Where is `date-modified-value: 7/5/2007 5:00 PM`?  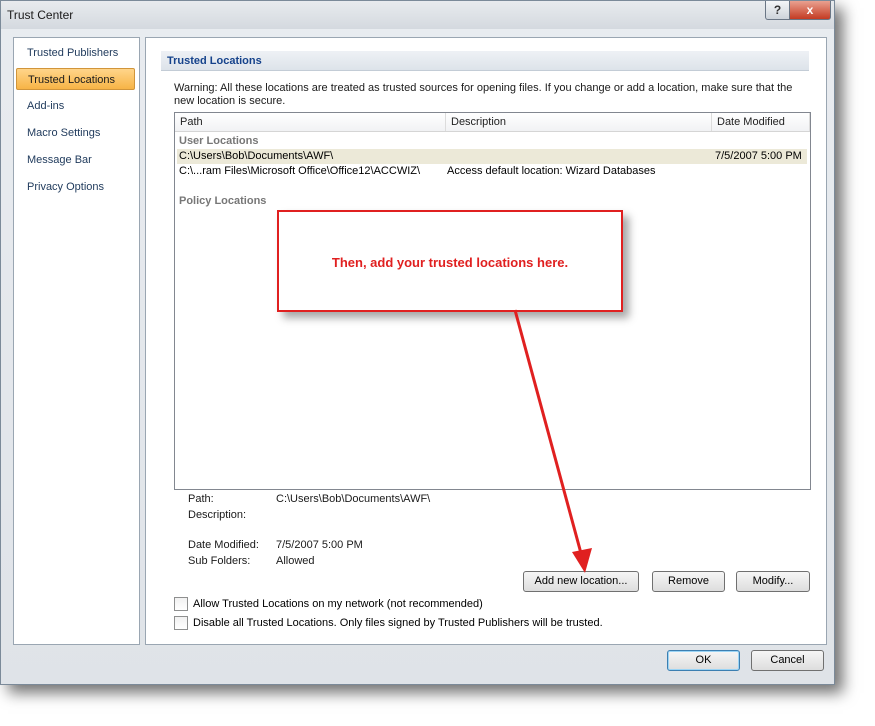
date-modified-value: 7/5/2007 5:00 PM is located at coordinates (319, 545).